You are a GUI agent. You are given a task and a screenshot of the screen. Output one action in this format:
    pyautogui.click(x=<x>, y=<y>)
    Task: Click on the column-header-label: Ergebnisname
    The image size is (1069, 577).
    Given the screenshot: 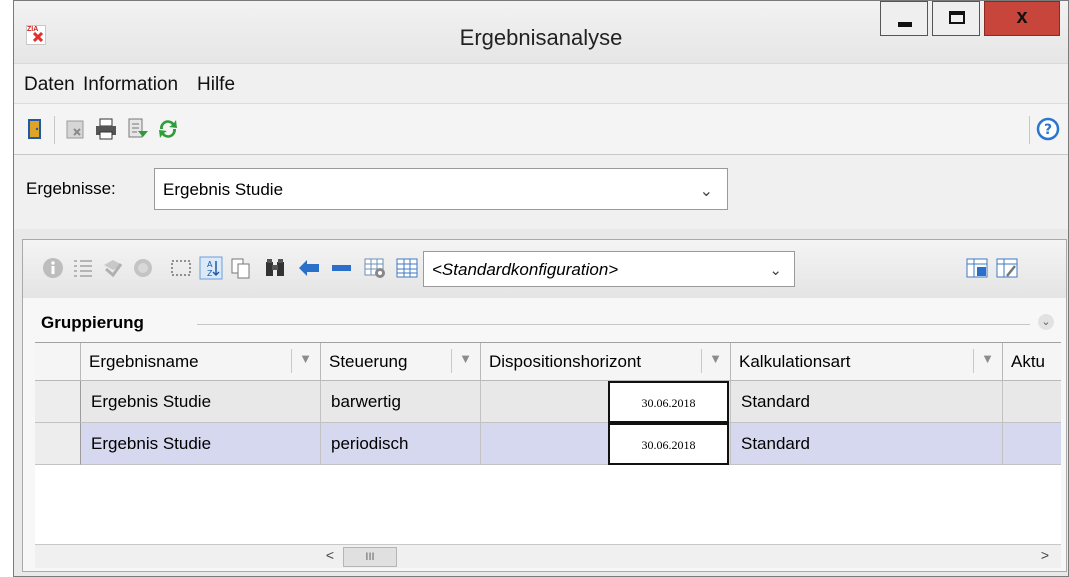 What is the action you would take?
    pyautogui.click(x=144, y=361)
    